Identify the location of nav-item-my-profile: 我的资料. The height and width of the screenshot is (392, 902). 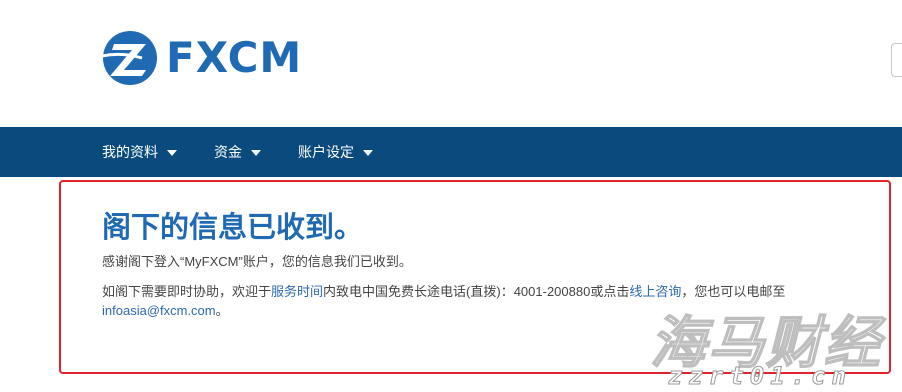
(139, 152).